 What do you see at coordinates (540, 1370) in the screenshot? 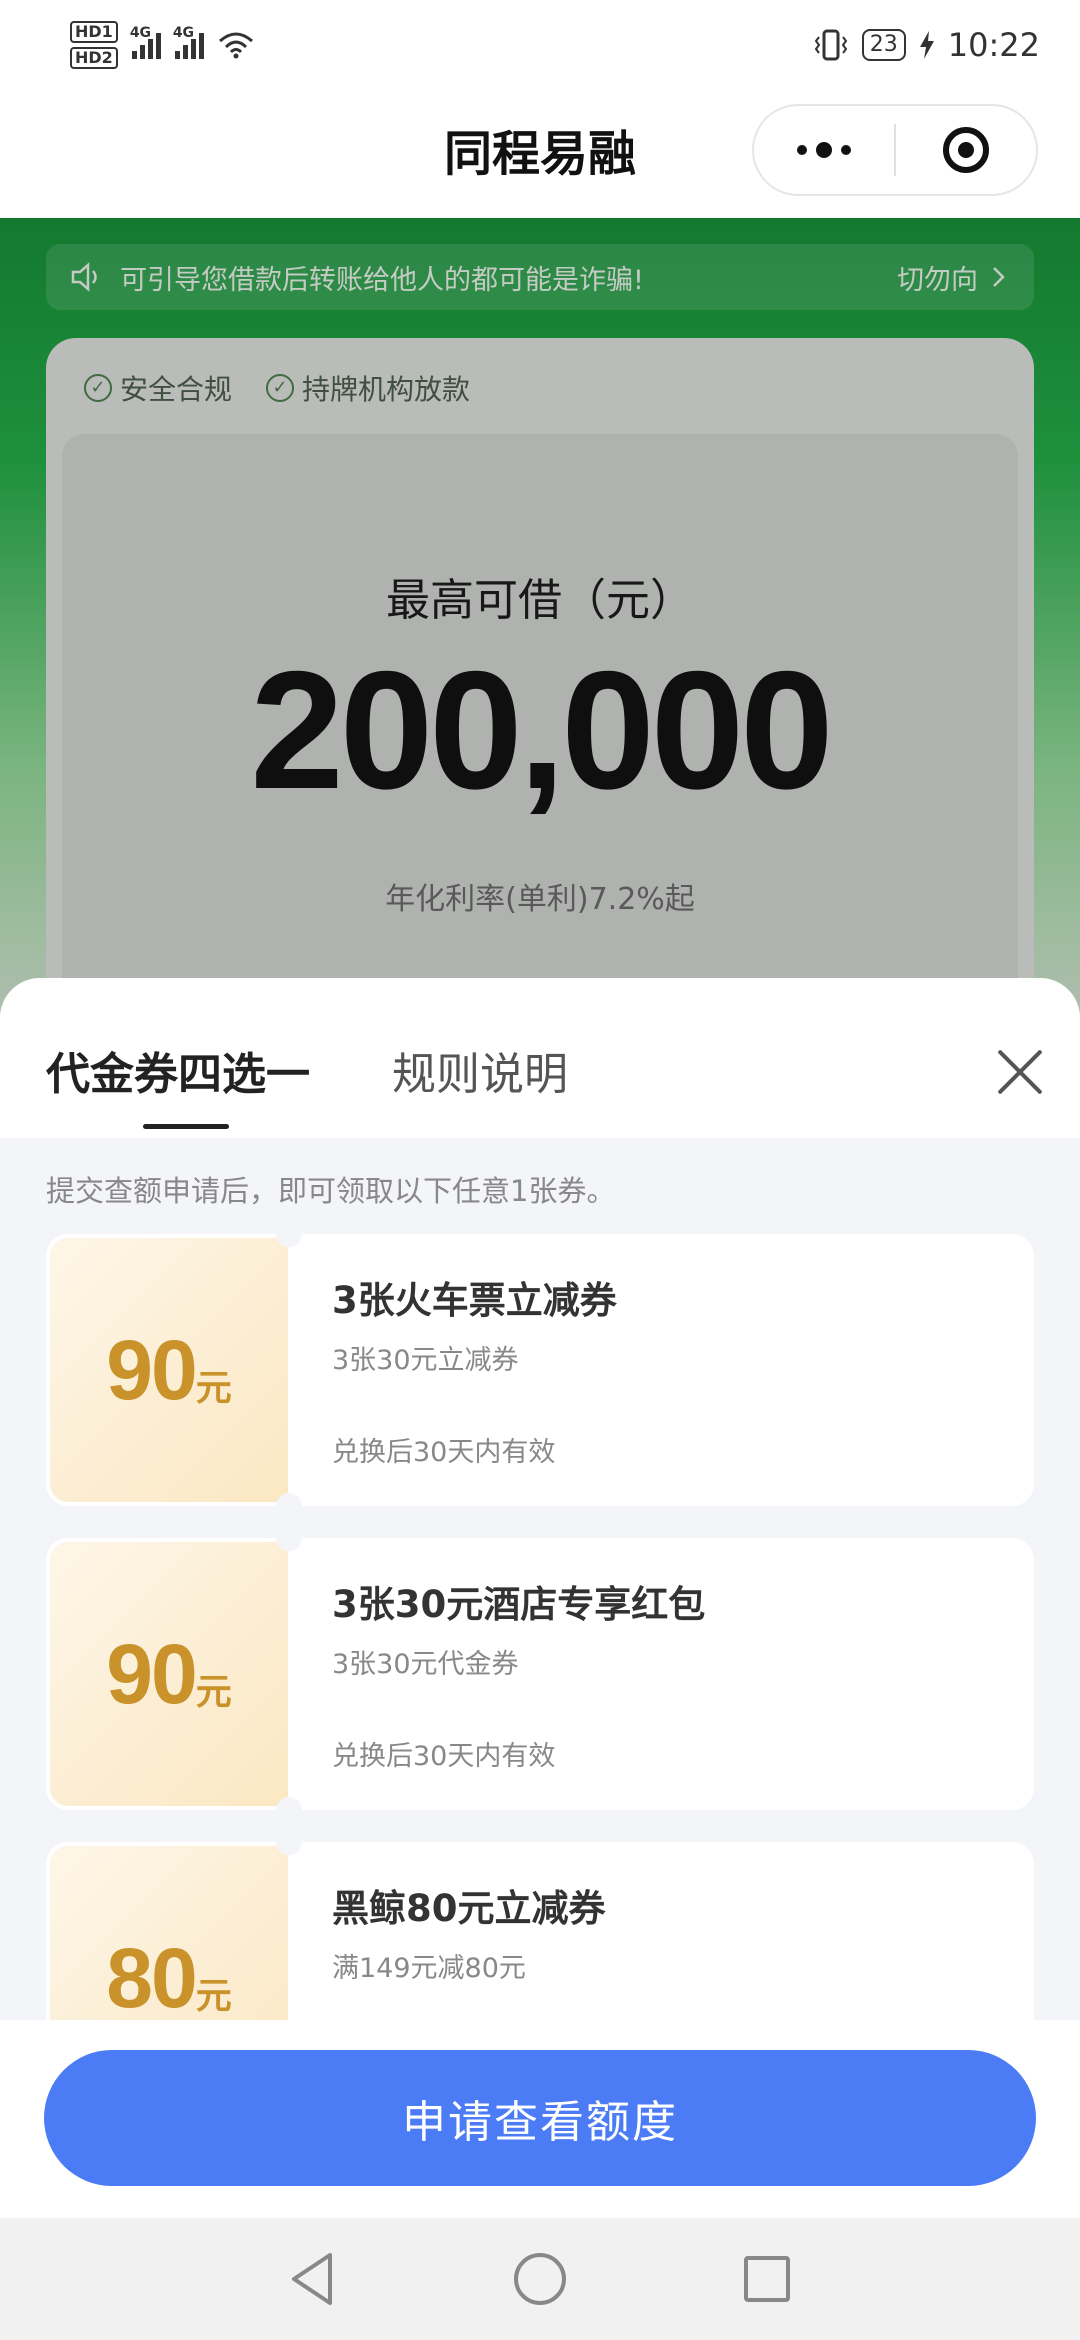
I see `coupon-card: 90 元 3张火车票立减券 3张30元立减券 兑换后30天内有效` at bounding box center [540, 1370].